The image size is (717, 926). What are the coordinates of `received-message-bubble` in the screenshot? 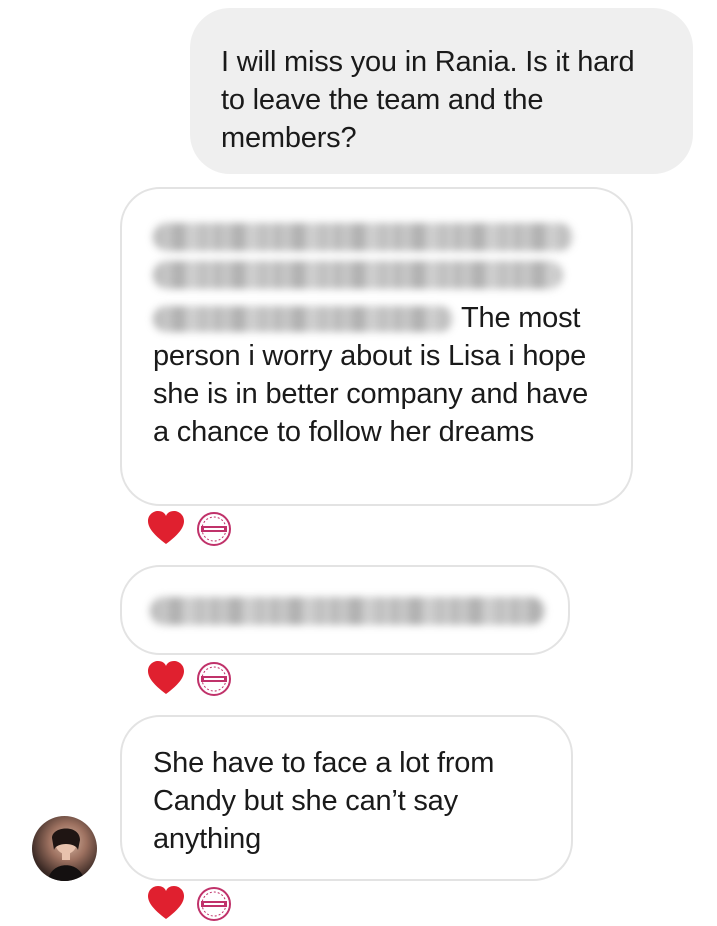 It's located at (345, 610).